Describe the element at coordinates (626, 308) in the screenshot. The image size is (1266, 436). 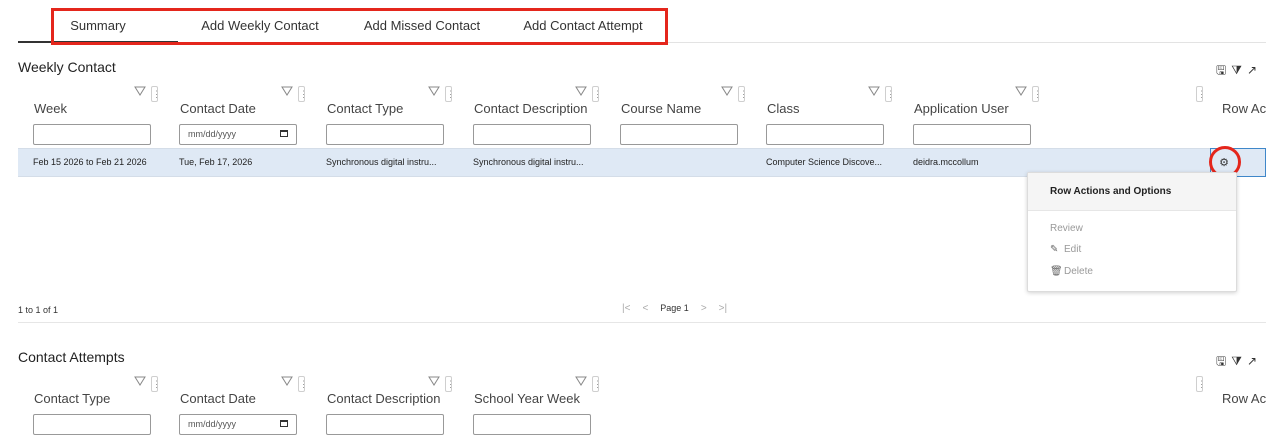
I see `first-page-icon: |<` at that location.